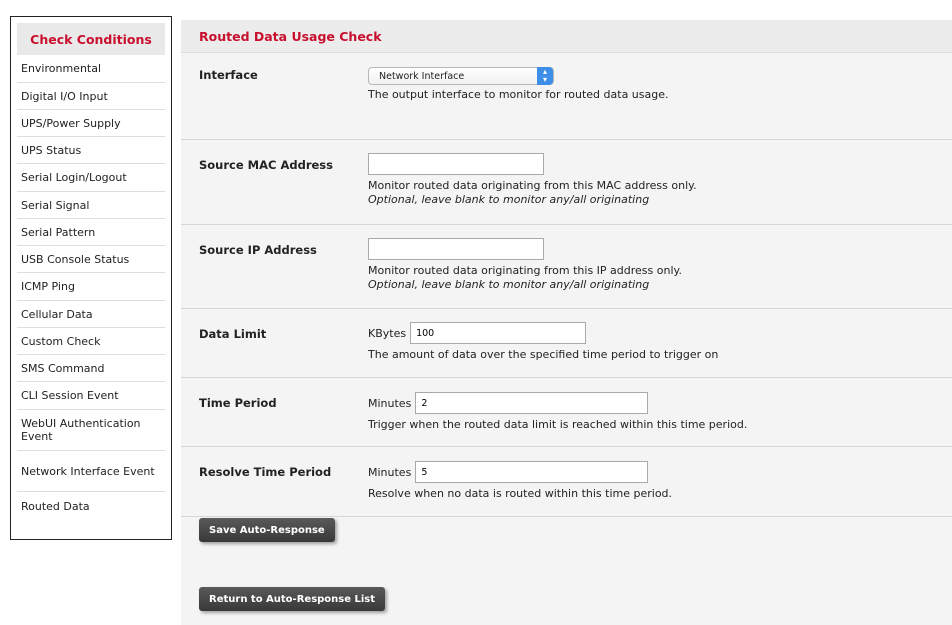  I want to click on sidebar-item-ups-status: UPS Status, so click(91, 150).